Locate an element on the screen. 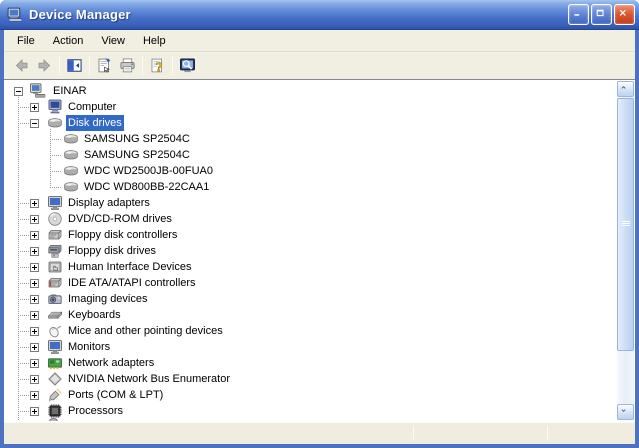  tree-item-mice-and-other-pointing-devices: Mice and other pointing devices is located at coordinates (145, 331).